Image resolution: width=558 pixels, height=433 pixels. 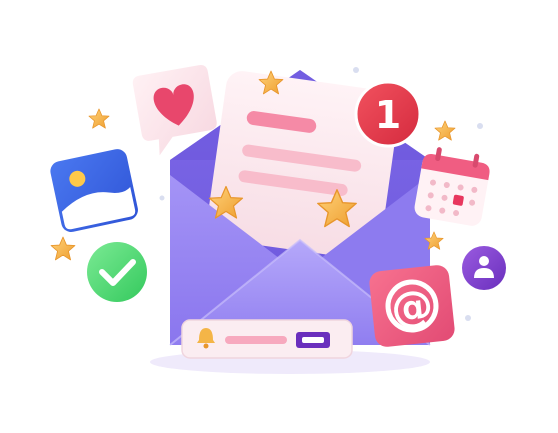 I want to click on notification-badge: 1, so click(x=388, y=114).